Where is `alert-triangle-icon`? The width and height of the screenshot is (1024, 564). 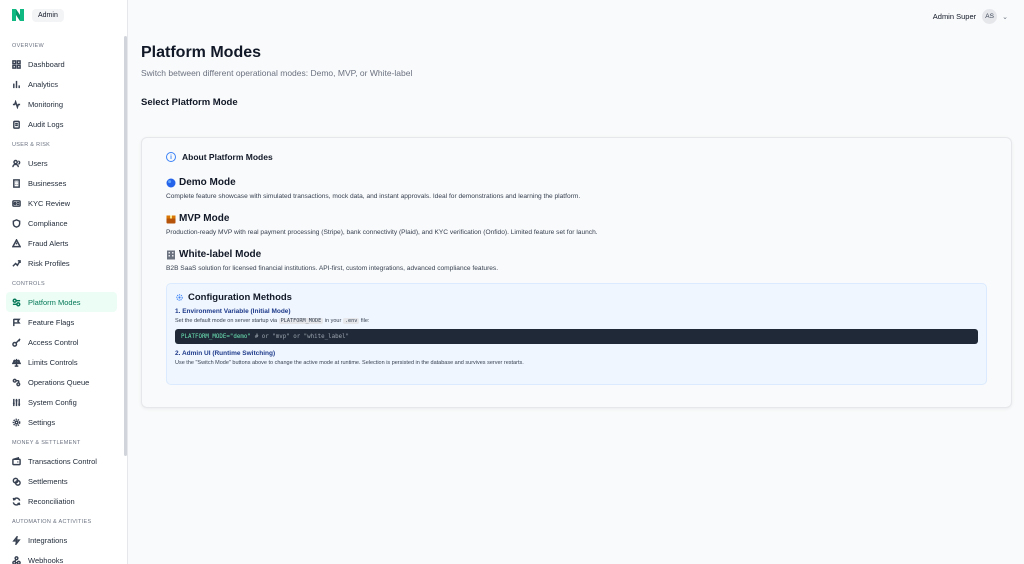
alert-triangle-icon is located at coordinates (16, 243).